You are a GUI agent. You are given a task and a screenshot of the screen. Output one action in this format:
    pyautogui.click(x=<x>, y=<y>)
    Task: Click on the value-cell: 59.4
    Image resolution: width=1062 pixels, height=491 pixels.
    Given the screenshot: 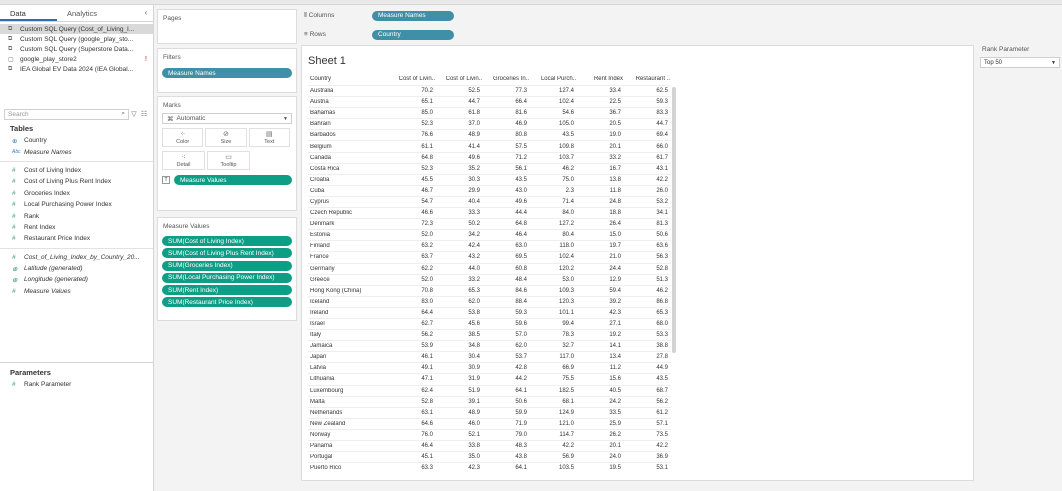 What is the action you would take?
    pyautogui.click(x=615, y=290)
    